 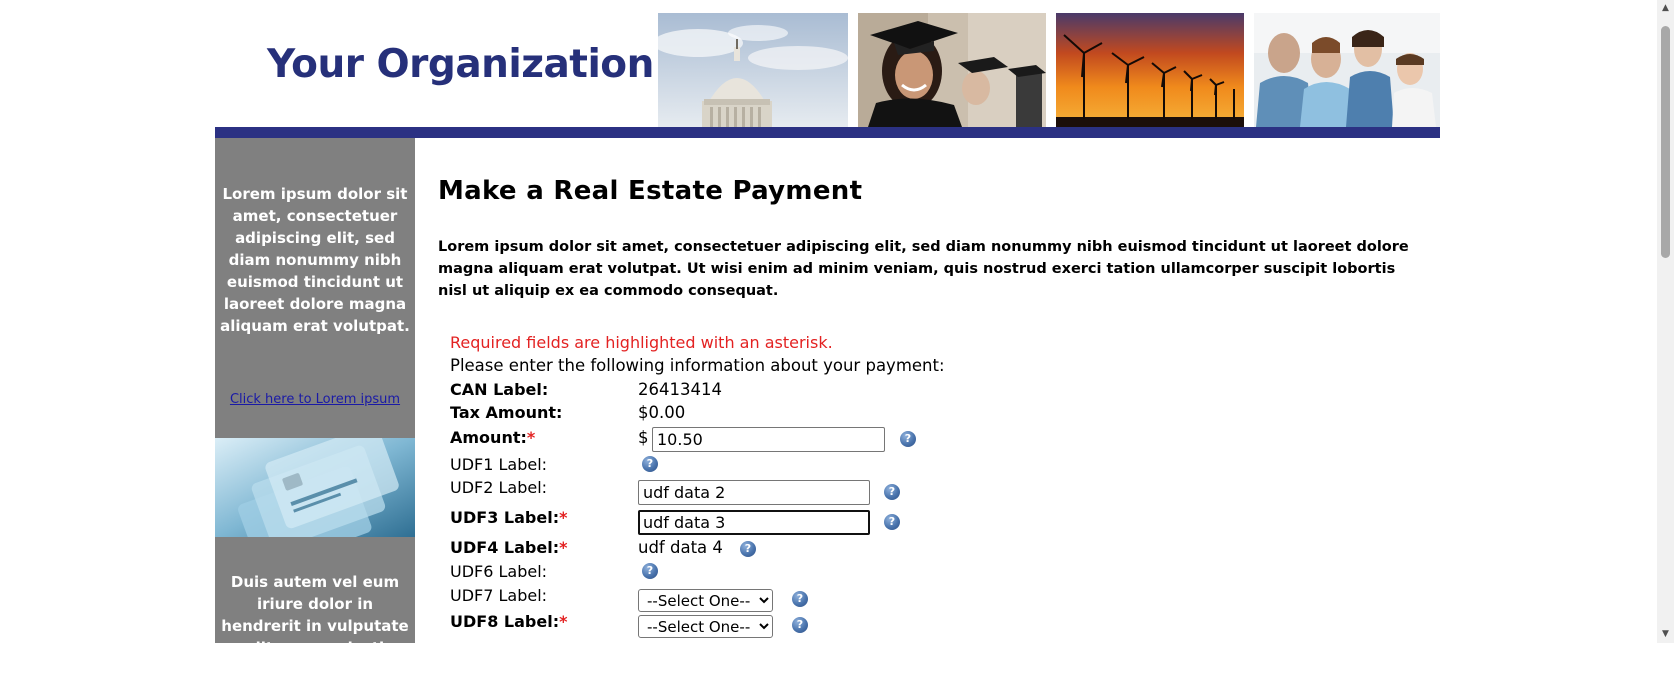 What do you see at coordinates (768, 439) in the screenshot?
I see `amount-input` at bounding box center [768, 439].